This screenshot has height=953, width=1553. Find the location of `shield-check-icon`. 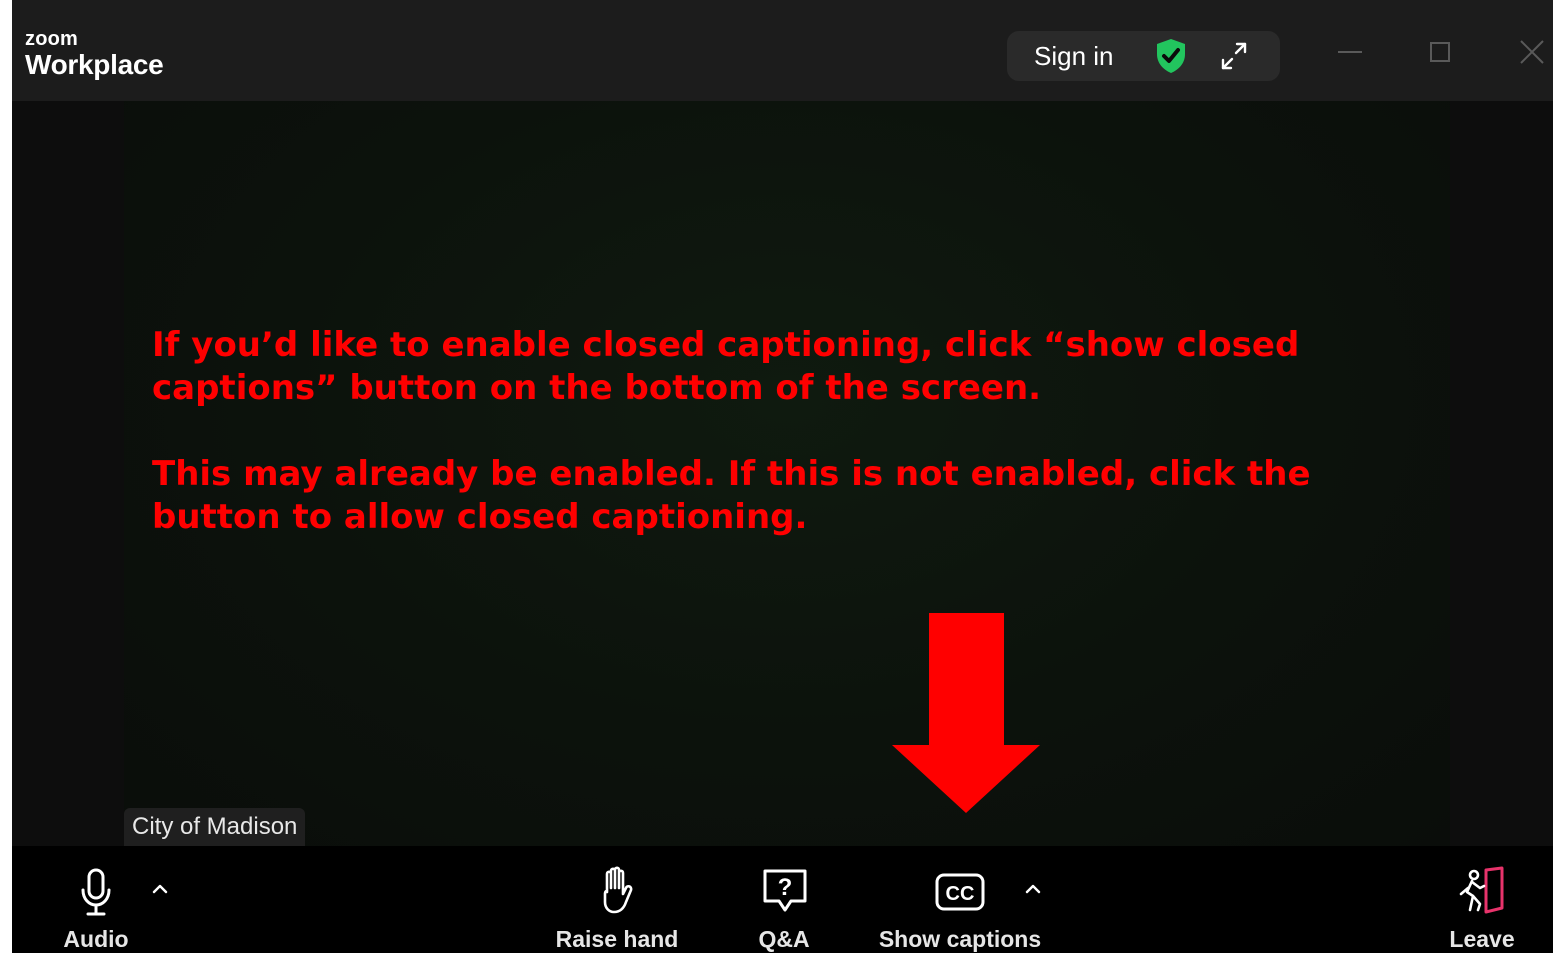

shield-check-icon is located at coordinates (1171, 56).